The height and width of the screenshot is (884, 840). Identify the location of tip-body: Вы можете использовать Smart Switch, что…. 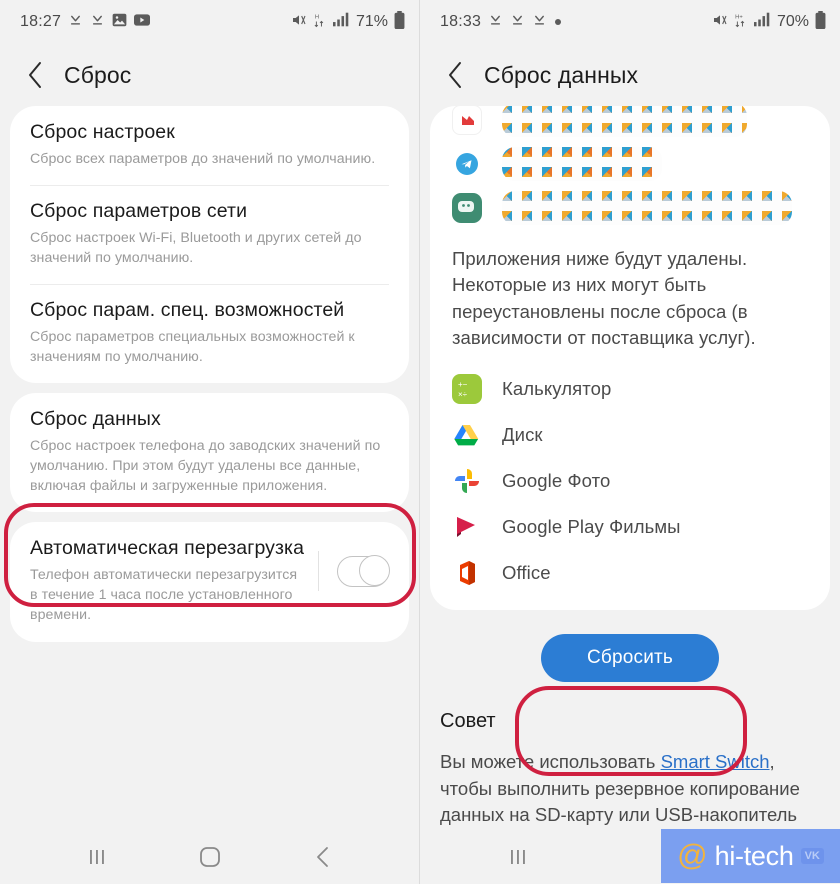
(630, 789).